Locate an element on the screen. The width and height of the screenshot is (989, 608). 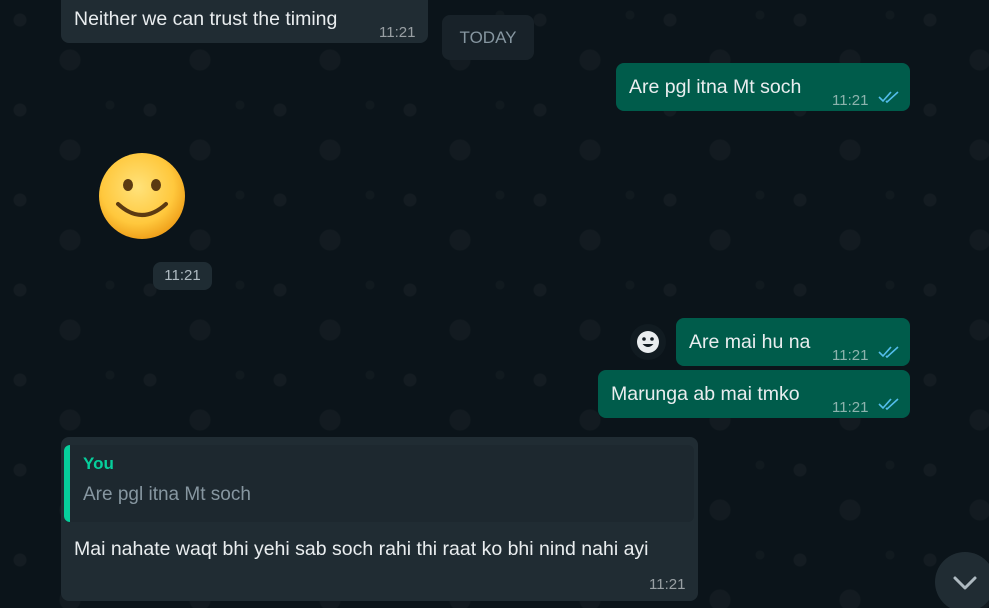
outgoing-message: Marunga ab mai tmko 11:21 is located at coordinates (754, 394).